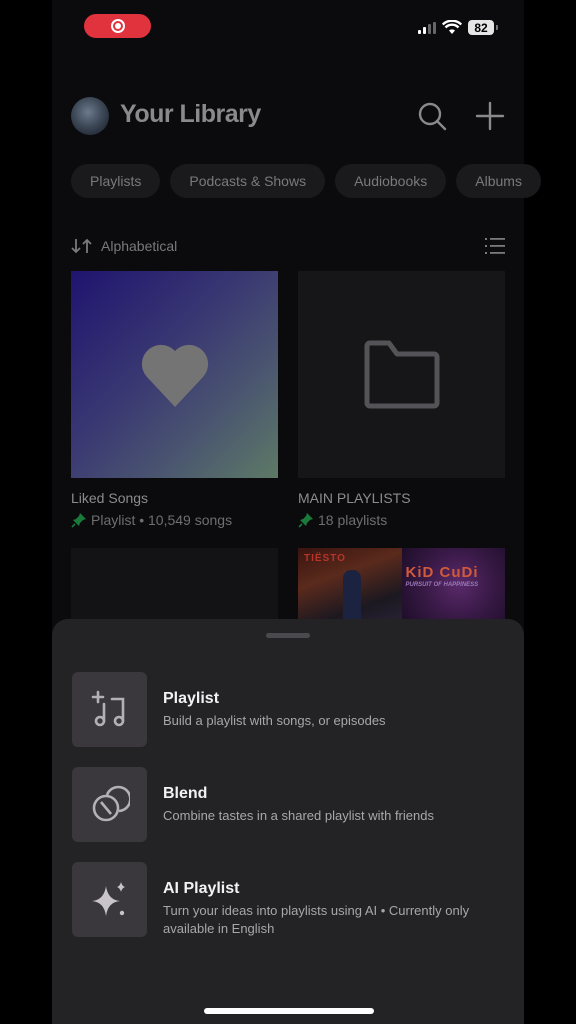 This screenshot has width=576, height=1024. I want to click on main-playlists-title: MAIN PLAYLISTS, so click(354, 498).